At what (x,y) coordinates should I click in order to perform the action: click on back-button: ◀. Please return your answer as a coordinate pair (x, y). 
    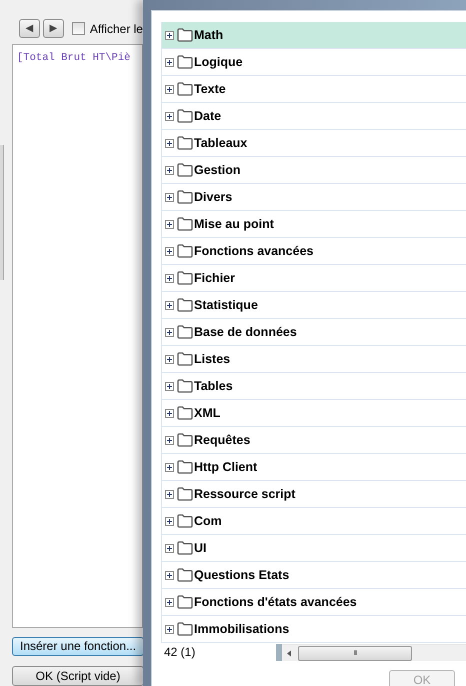
    Looking at the image, I should click on (29, 28).